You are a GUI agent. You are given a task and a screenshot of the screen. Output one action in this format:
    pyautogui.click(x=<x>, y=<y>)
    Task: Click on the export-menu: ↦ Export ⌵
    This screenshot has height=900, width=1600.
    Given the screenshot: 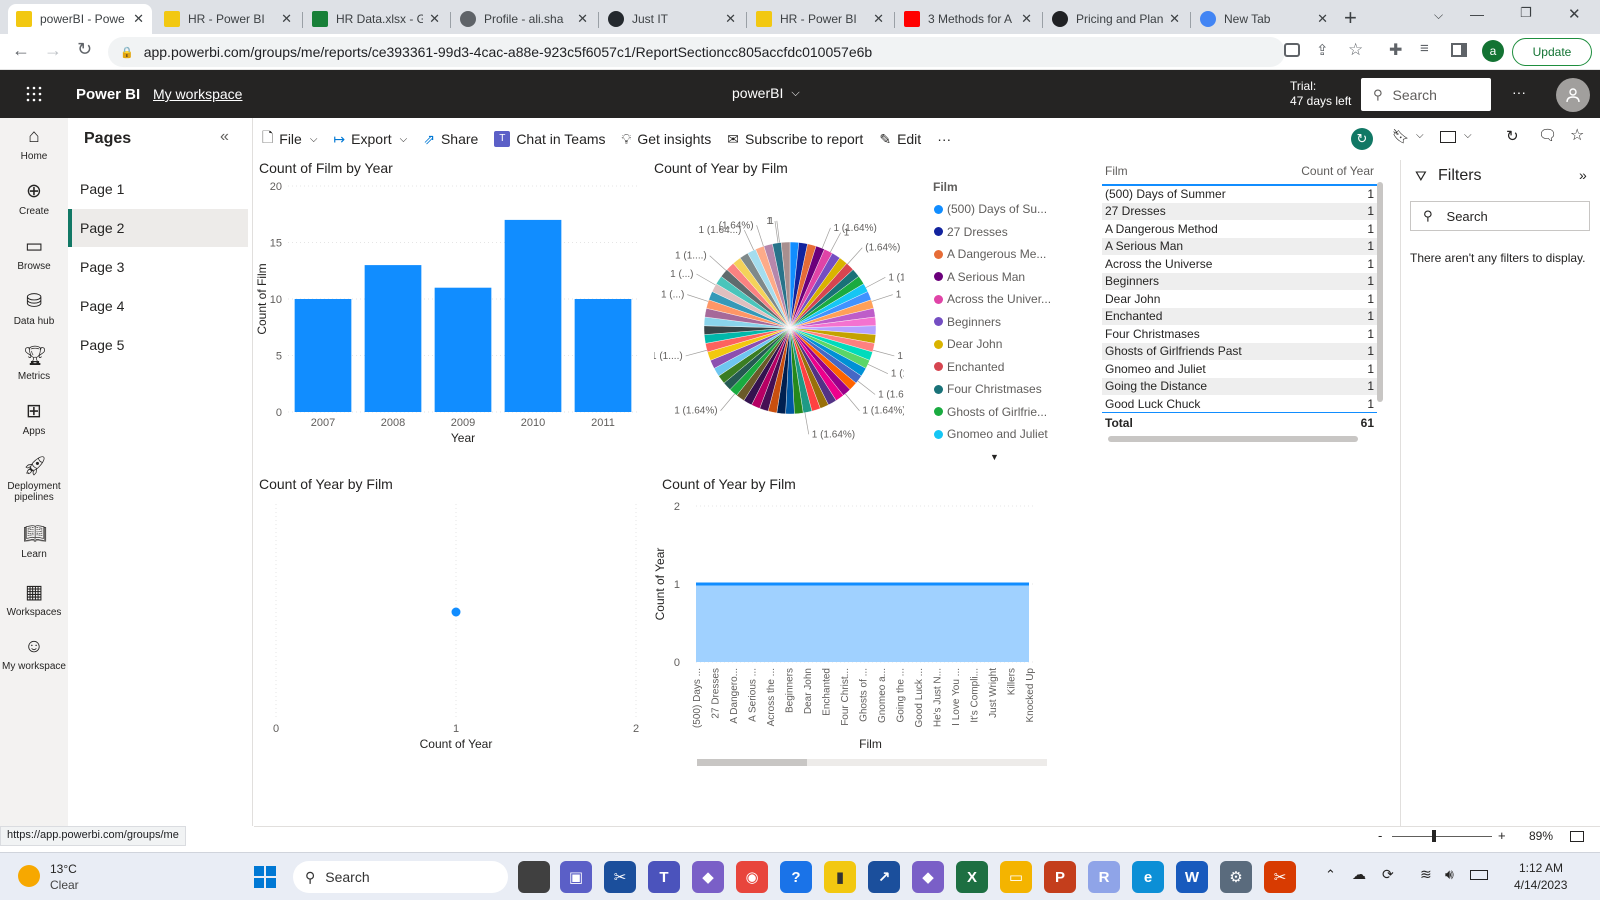 What is the action you would take?
    pyautogui.click(x=370, y=139)
    